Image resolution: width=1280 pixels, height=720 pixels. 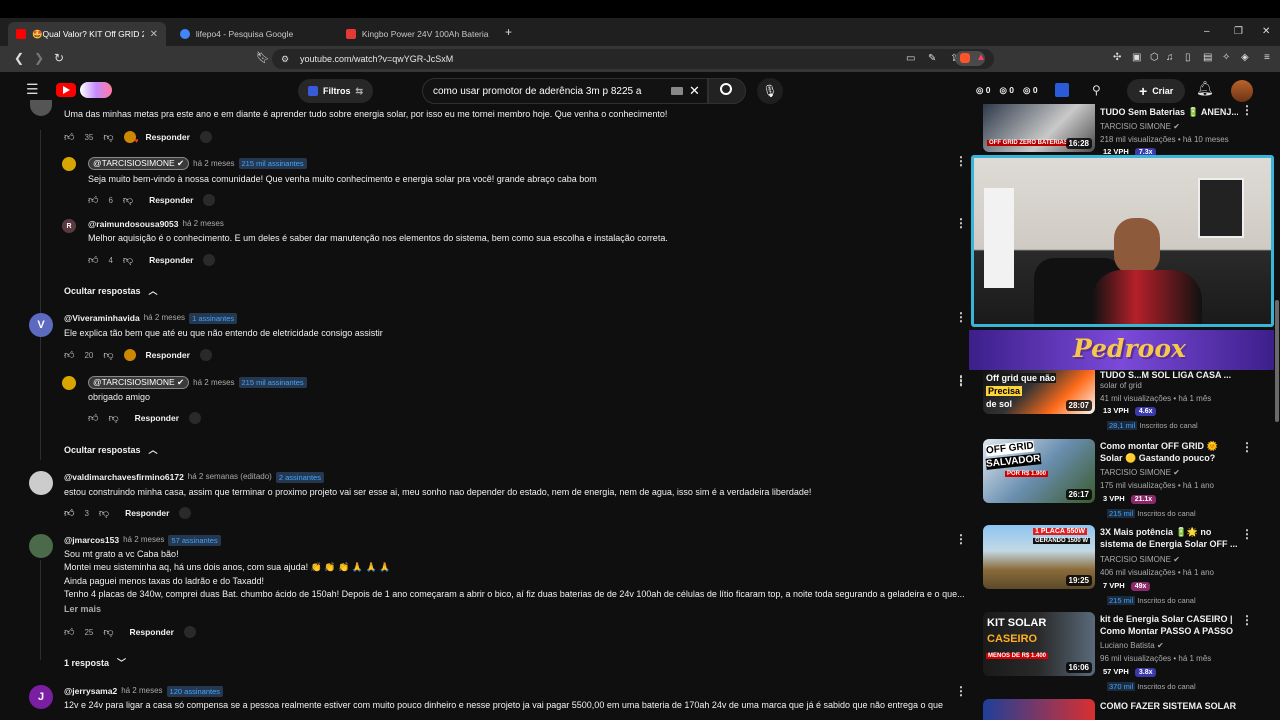 I want to click on extension-icon: ✣, so click(x=1117, y=58).